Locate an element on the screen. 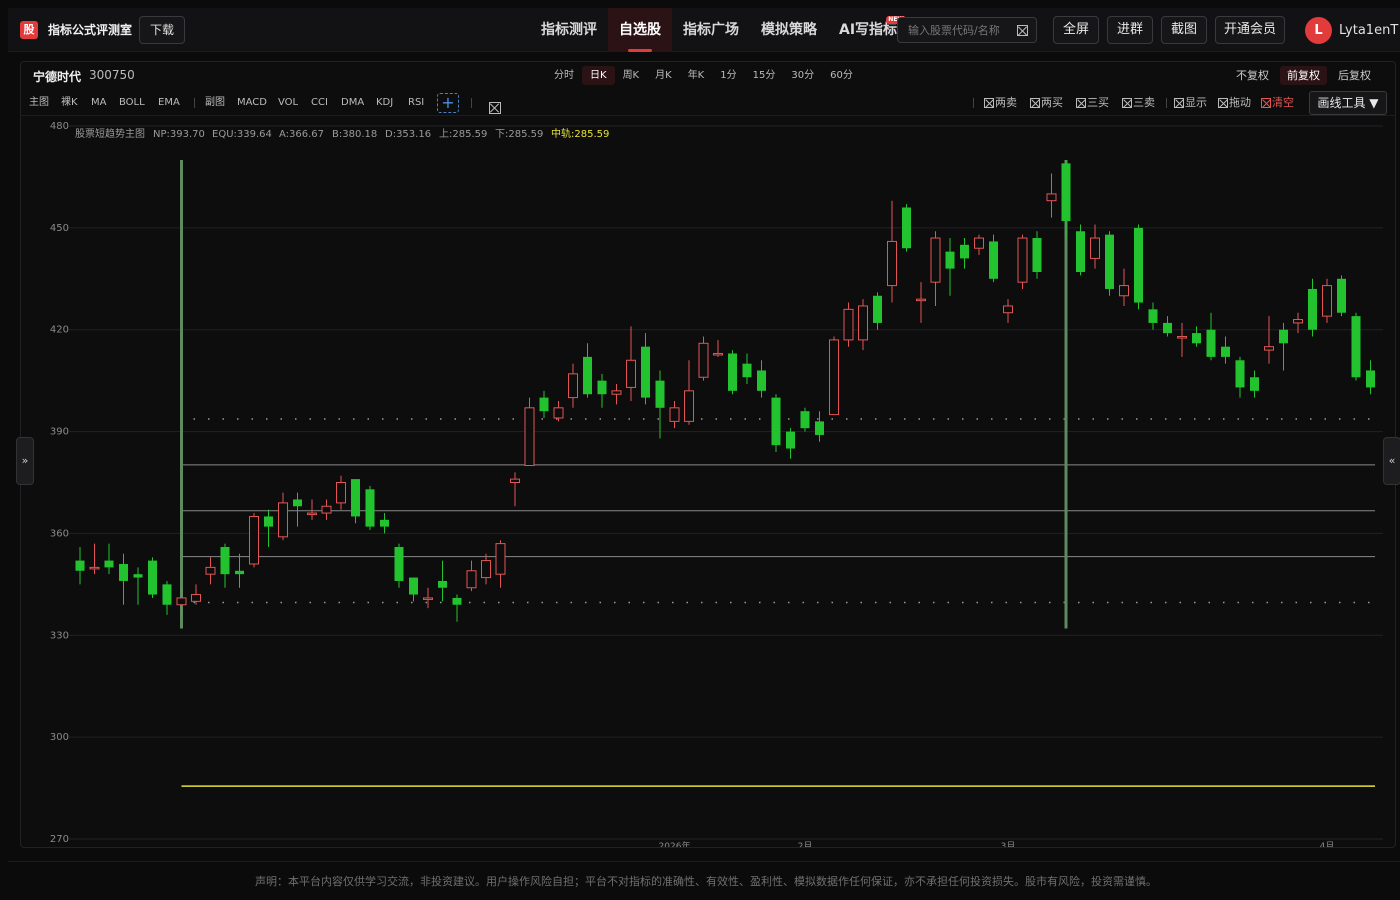 The image size is (1400, 900). app-title: 指标公式评测室 is located at coordinates (90, 30).